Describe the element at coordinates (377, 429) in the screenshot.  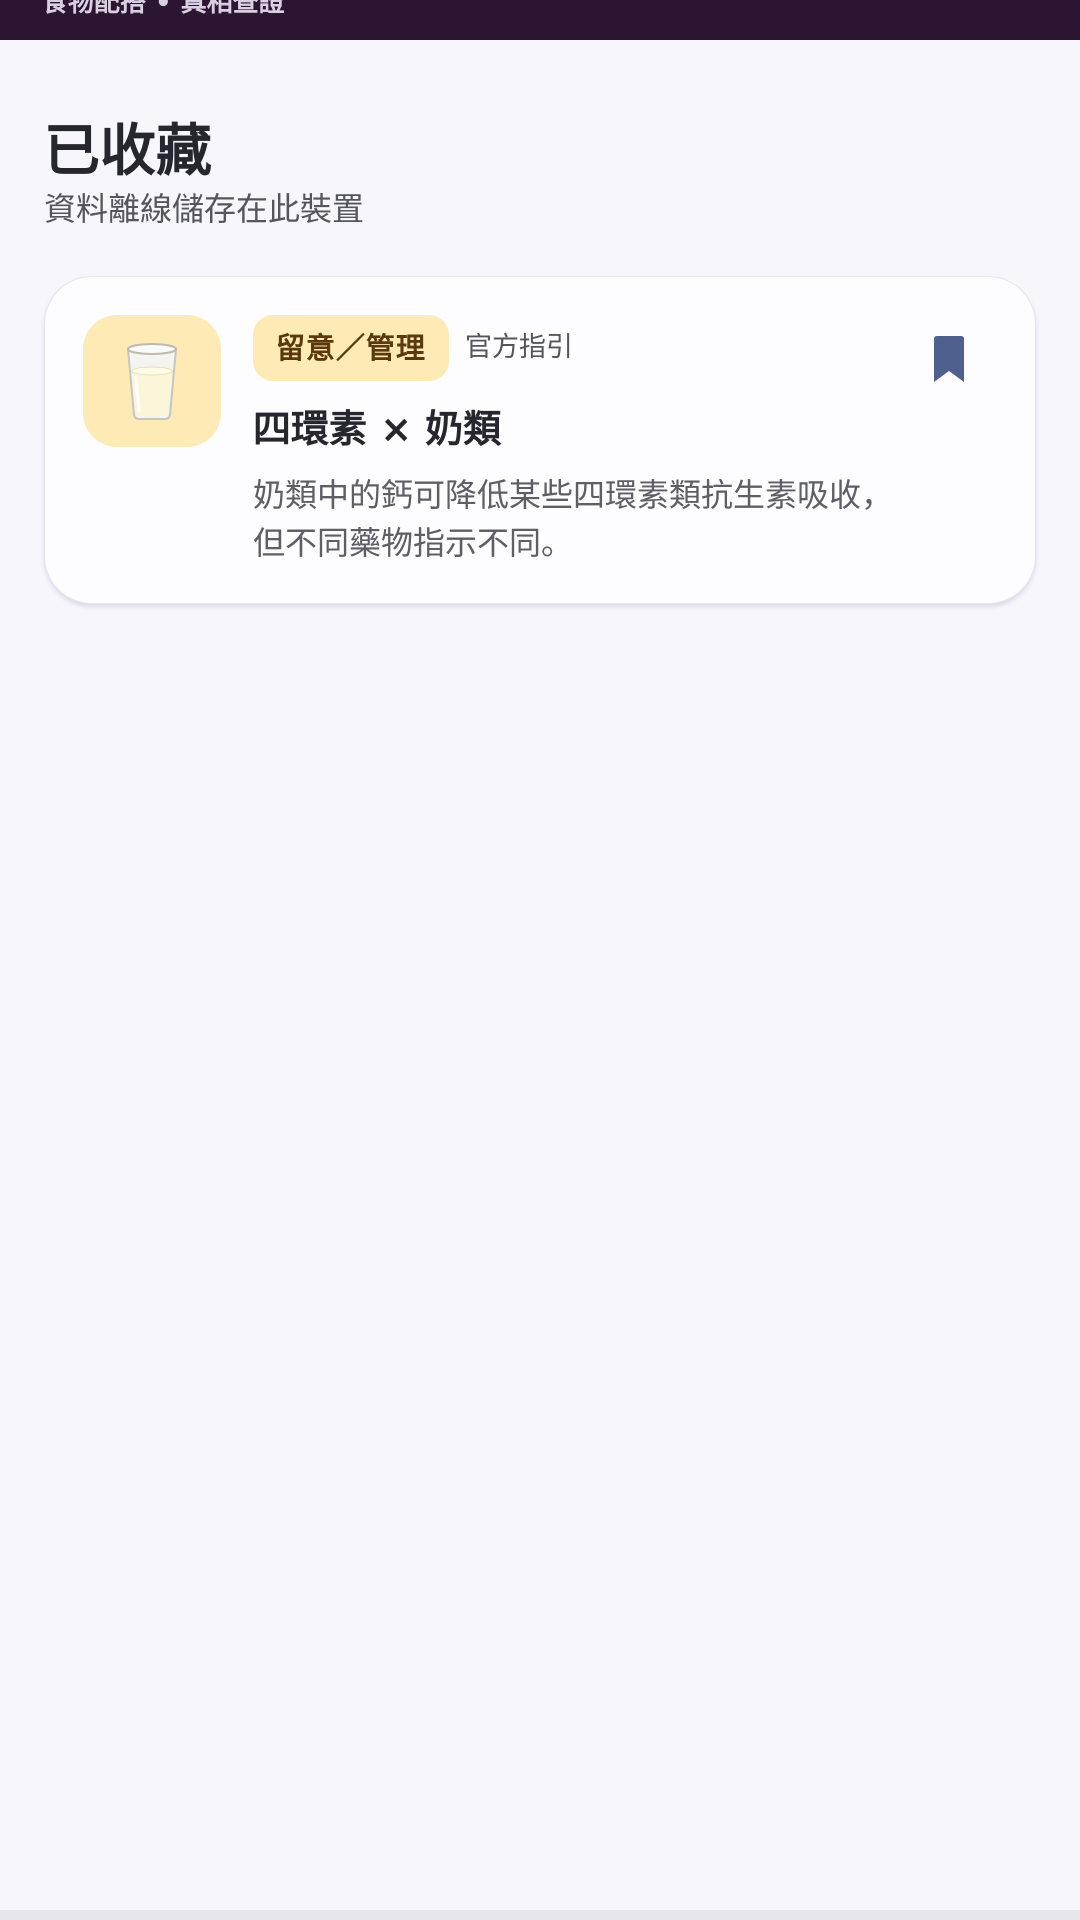
I see `card-title: 四環素 × 奶類` at that location.